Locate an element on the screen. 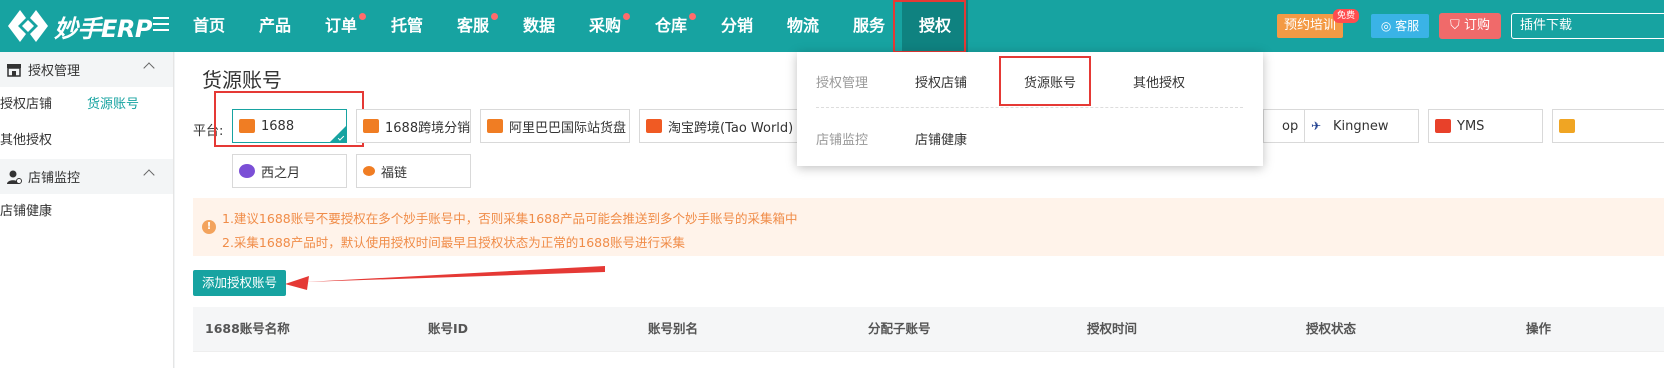 The width and height of the screenshot is (1664, 368). main-nav: 首页 产品 订单 托管 客服 数据 采购 仓库 分销 物流 服务 授权 is located at coordinates (572, 26).